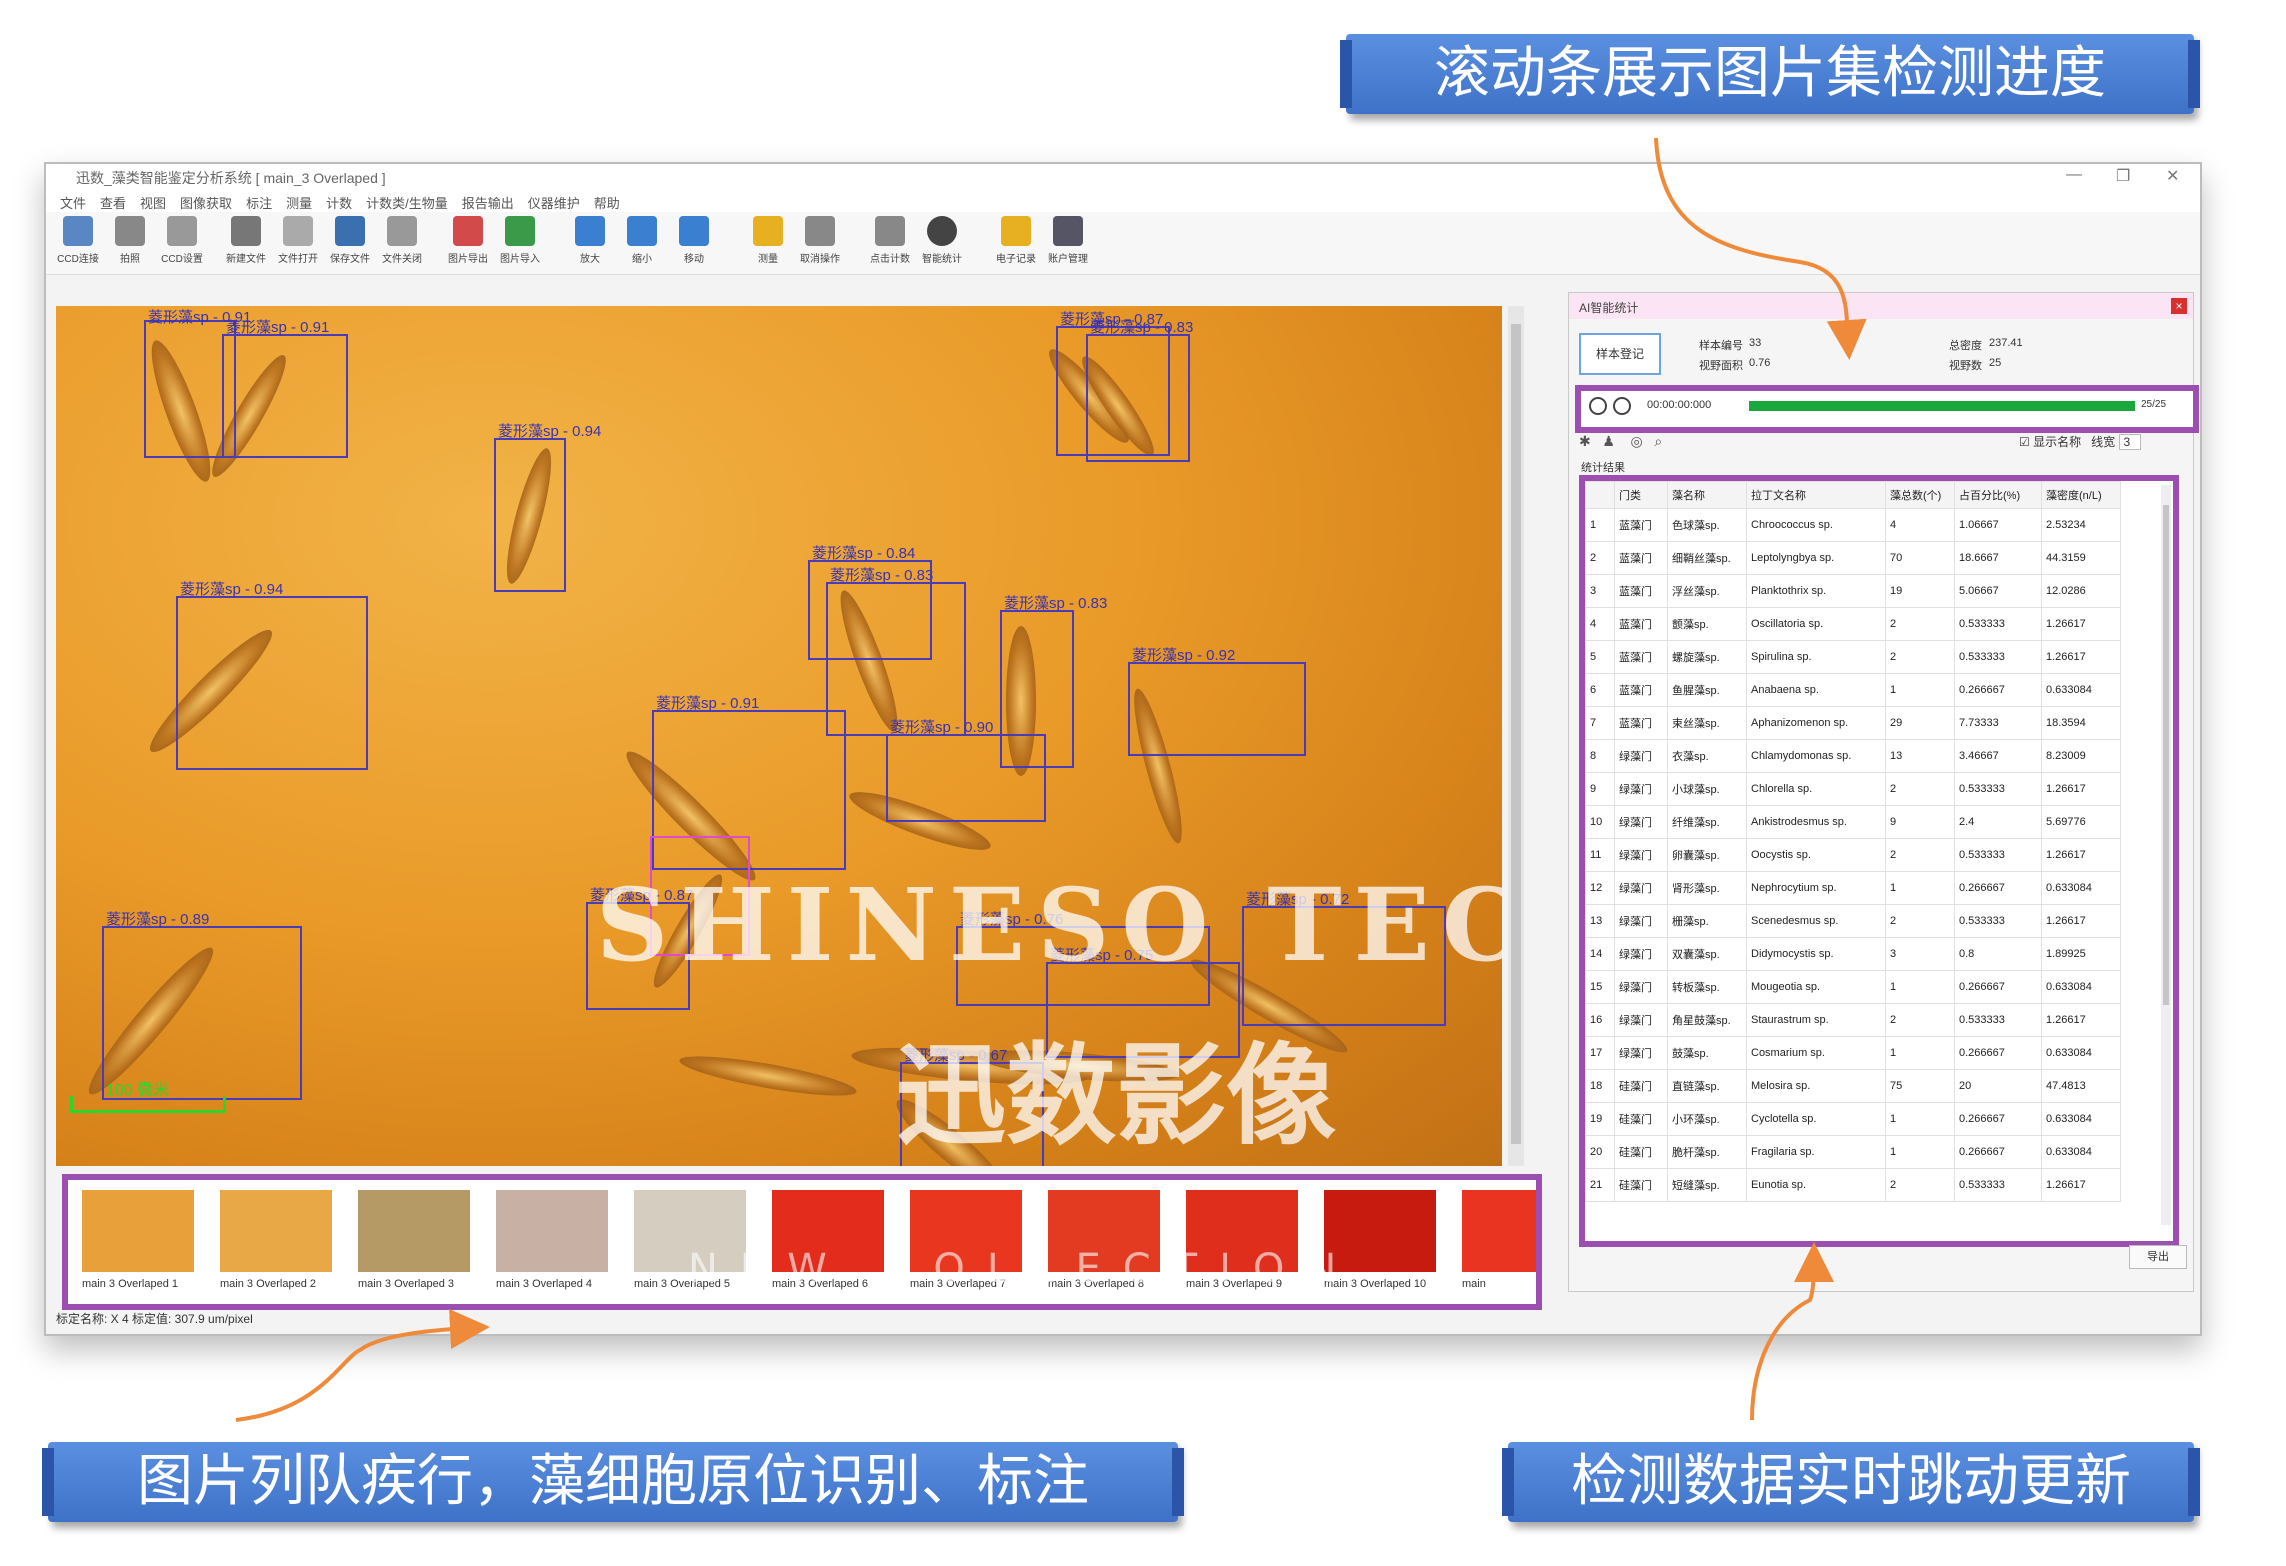 Image resolution: width=2286 pixels, height=1566 pixels. I want to click on arrow-to-progress, so click(1760, 248).